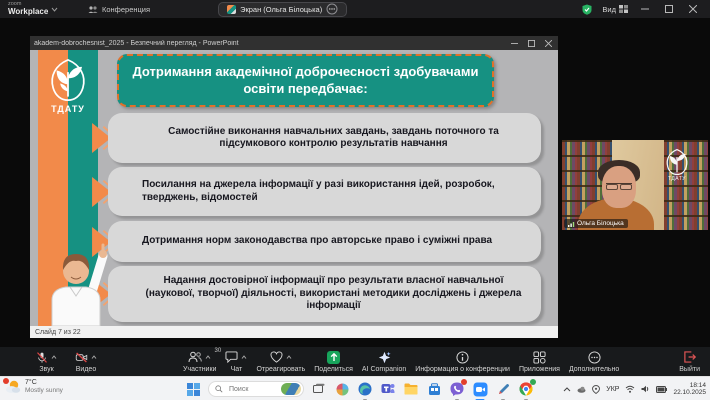  Describe the element at coordinates (480, 390) in the screenshot. I see `zoom-app-icon` at that location.